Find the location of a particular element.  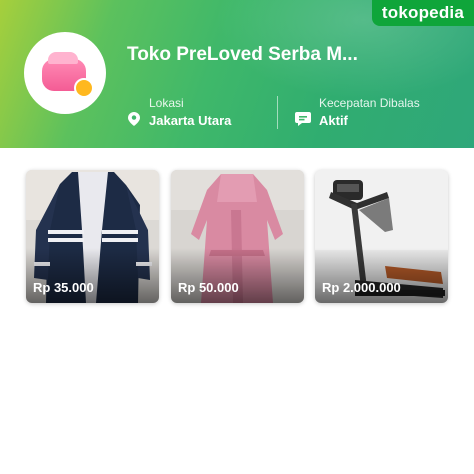

product-card: Rp 2.000.000 is located at coordinates (381, 236).